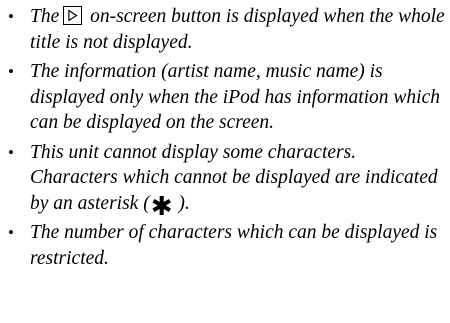  I want to click on note-text-end: )., so click(181, 203).